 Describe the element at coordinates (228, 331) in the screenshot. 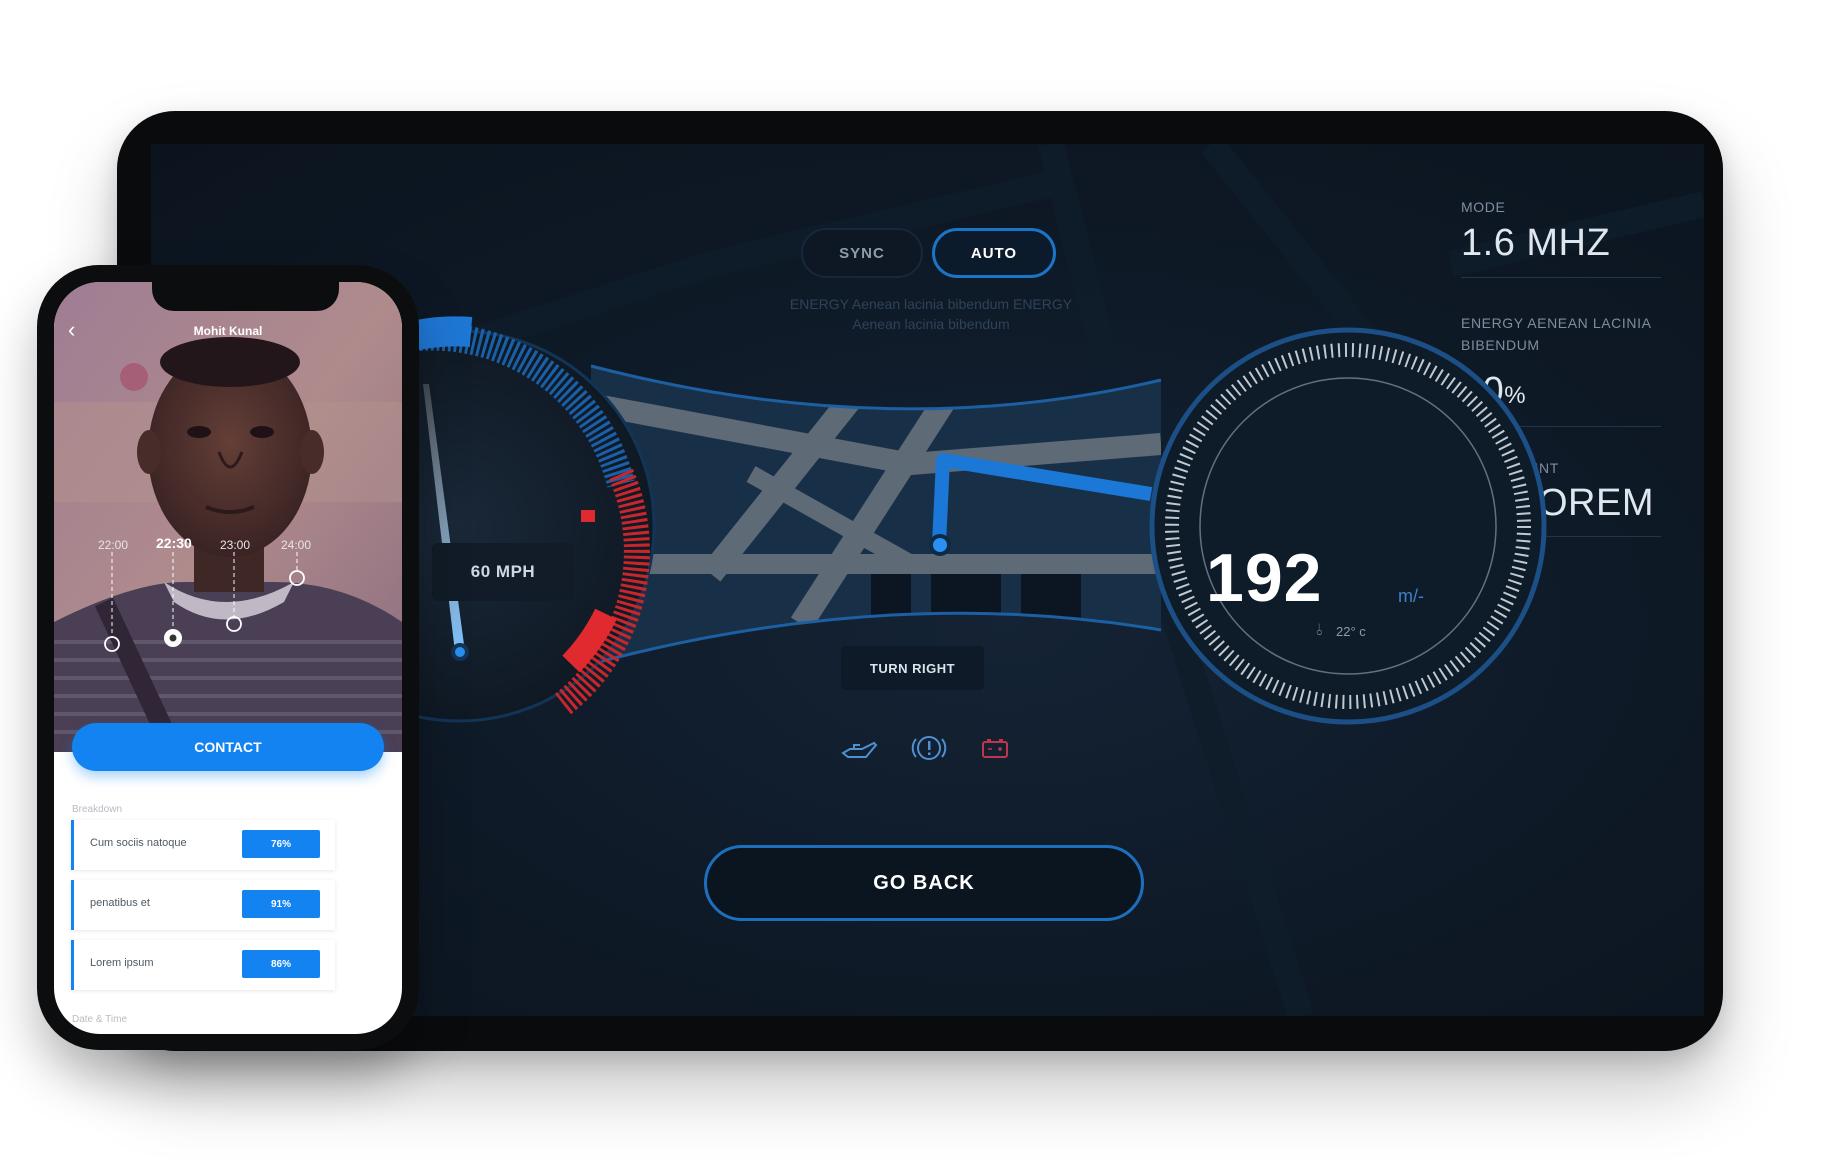

I see `profile-name: Mohit Kunal` at that location.